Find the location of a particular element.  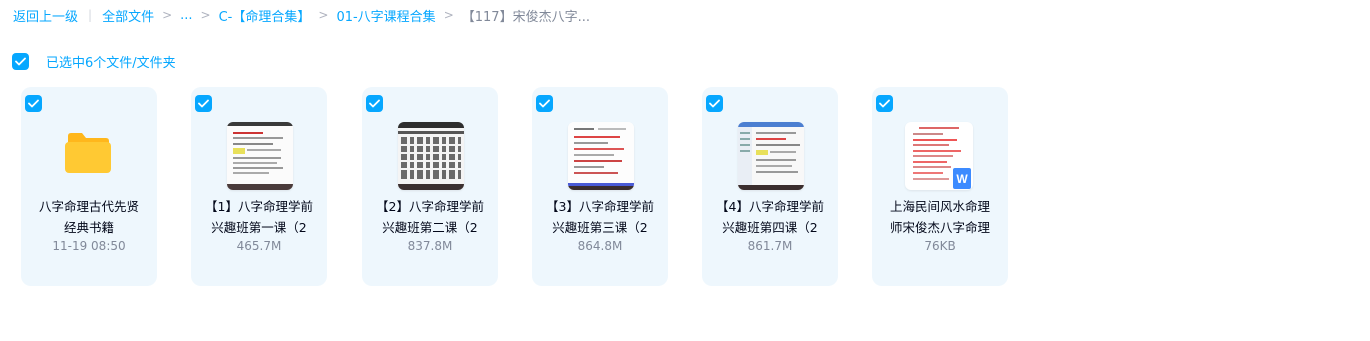

file-name: 上海民间风水命理 师宋俊杰八字命理 is located at coordinates (939, 217).